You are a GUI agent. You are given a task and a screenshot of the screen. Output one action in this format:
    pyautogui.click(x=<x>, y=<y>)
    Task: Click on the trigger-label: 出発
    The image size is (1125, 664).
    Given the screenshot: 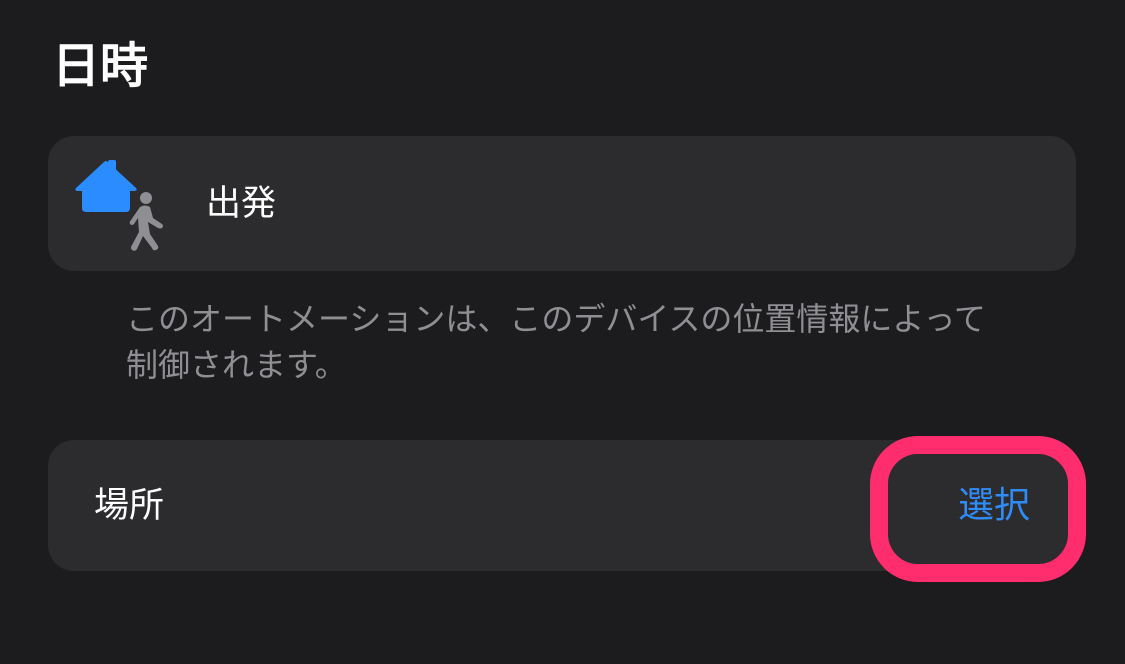 What is the action you would take?
    pyautogui.click(x=241, y=204)
    